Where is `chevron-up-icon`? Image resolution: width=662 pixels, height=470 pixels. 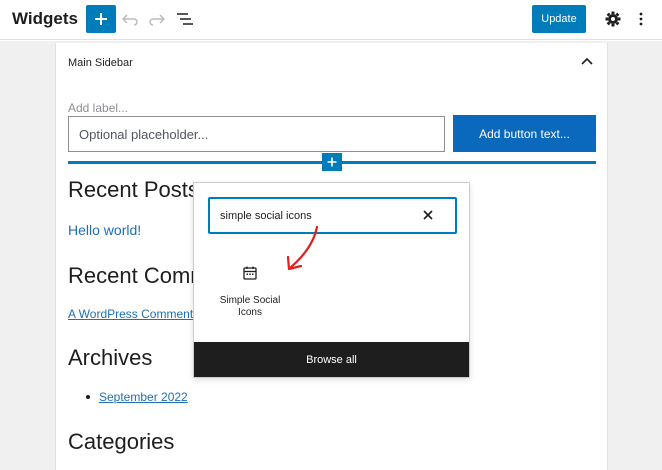 chevron-up-icon is located at coordinates (587, 61).